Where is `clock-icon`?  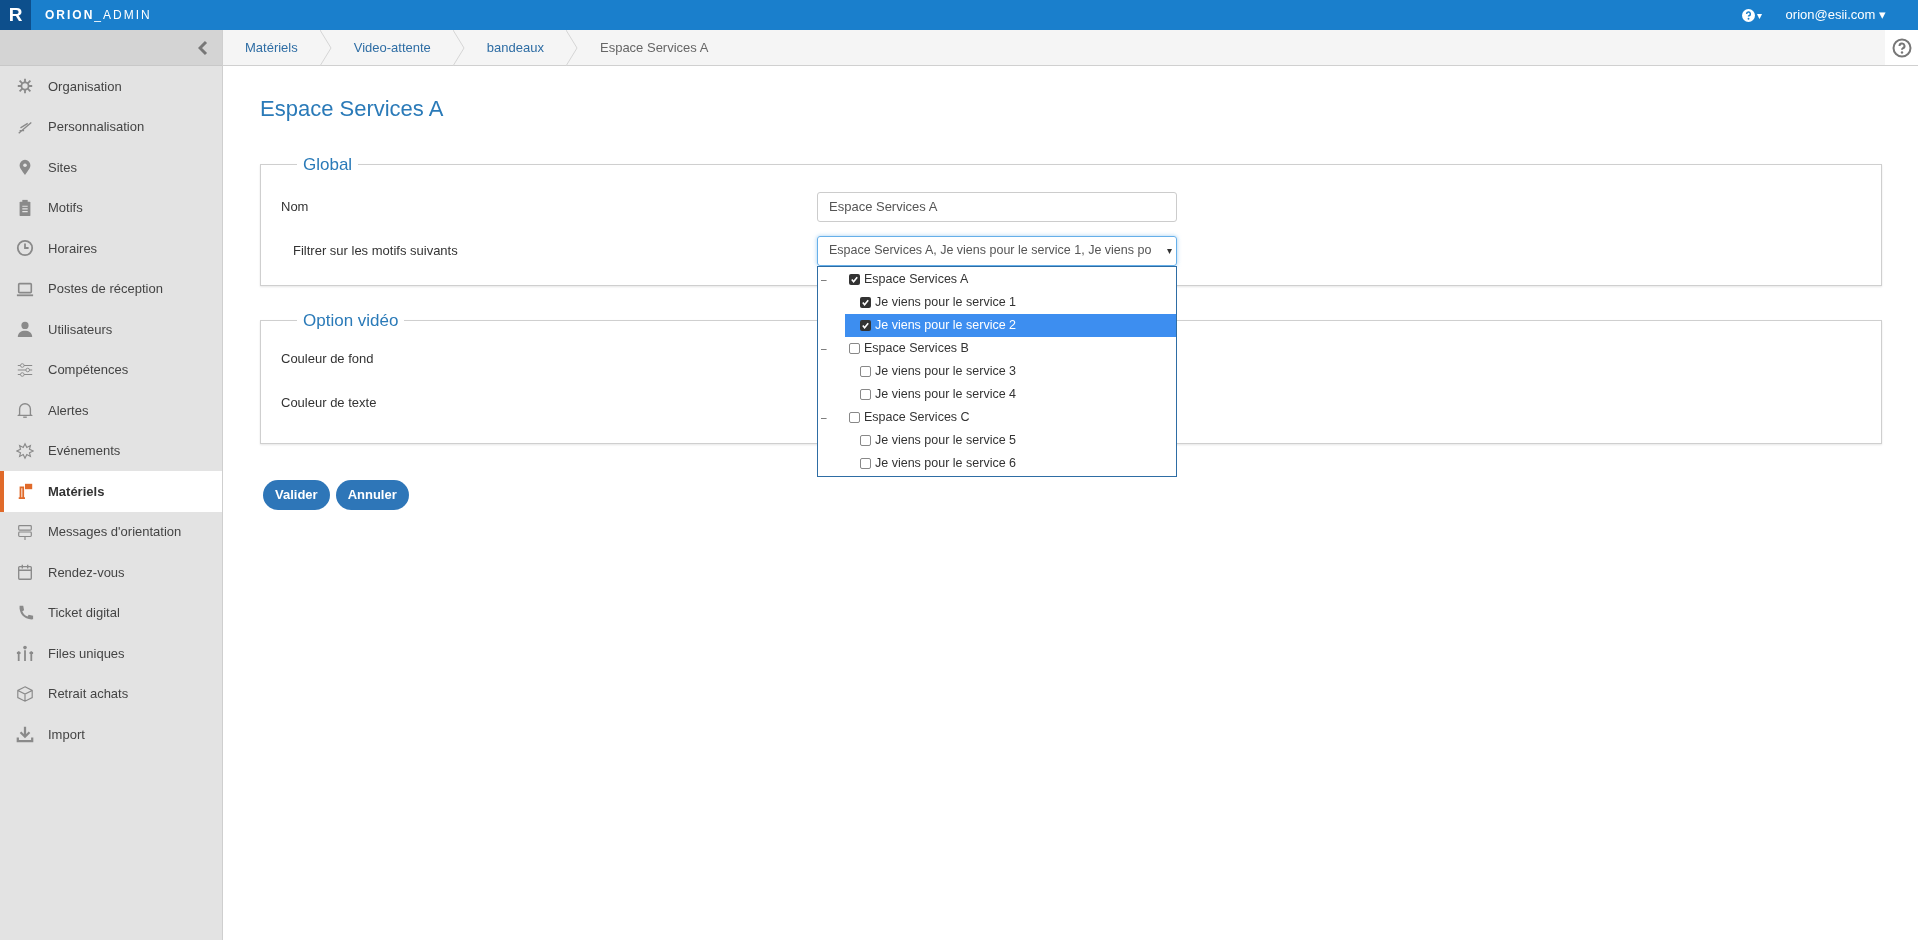
clock-icon is located at coordinates (25, 248).